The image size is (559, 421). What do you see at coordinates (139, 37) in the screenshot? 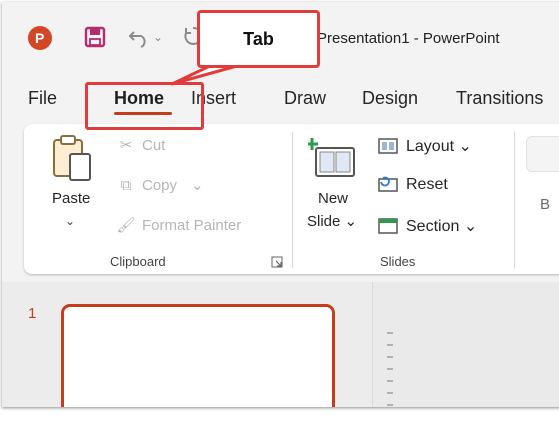
I see `undo-icon` at bounding box center [139, 37].